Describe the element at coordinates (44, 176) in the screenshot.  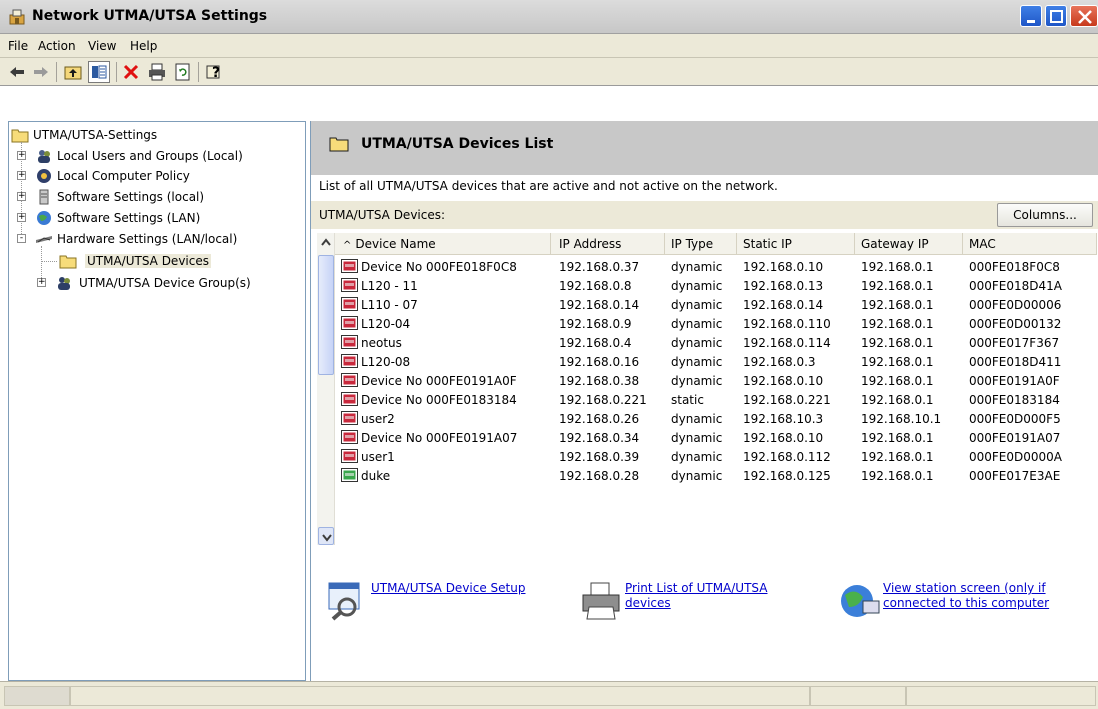
I see `policy-icon` at that location.